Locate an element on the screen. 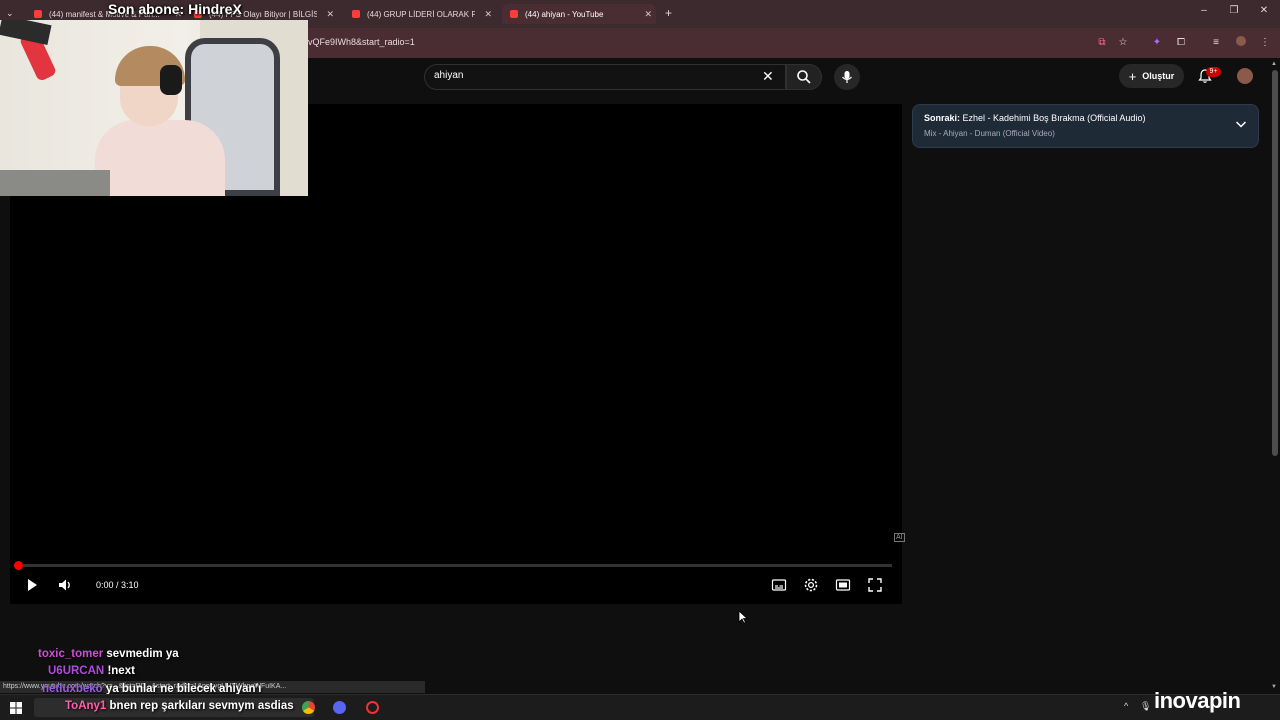 The height and width of the screenshot is (720, 1280). minimize-icon: – is located at coordinates (1204, 10).